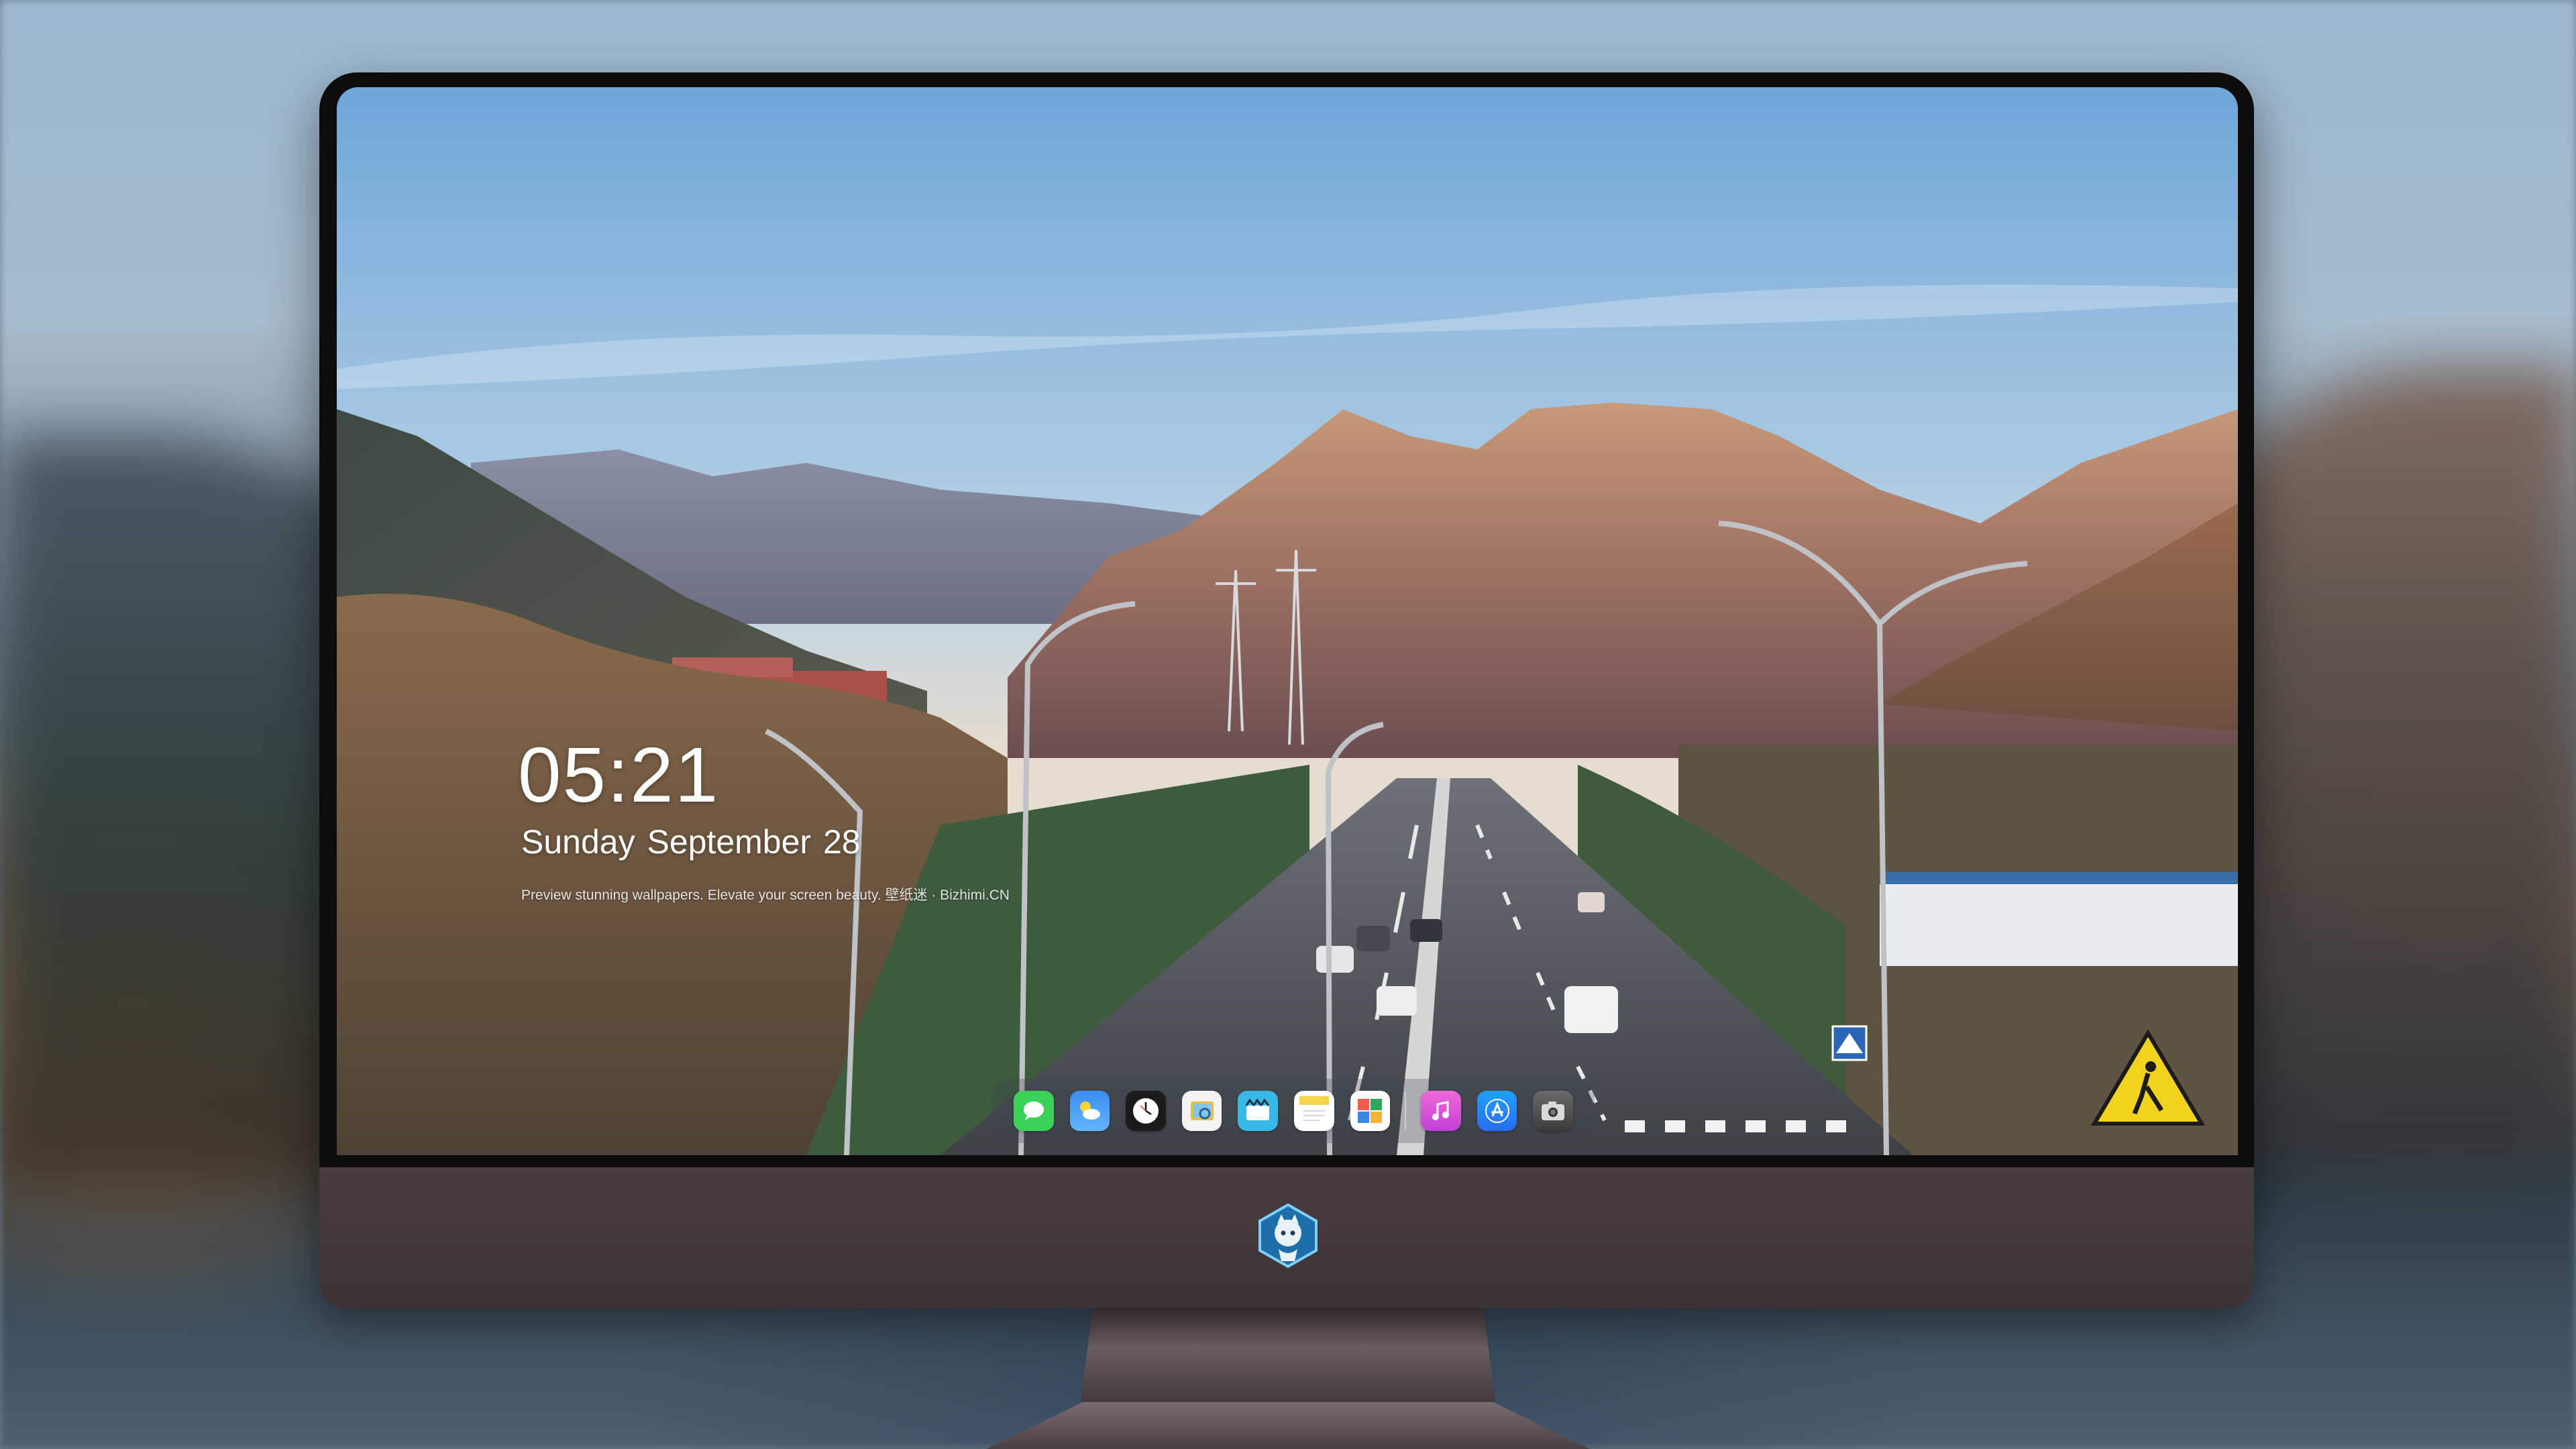  What do you see at coordinates (1313, 1111) in the screenshot?
I see `notes-app-icon` at bounding box center [1313, 1111].